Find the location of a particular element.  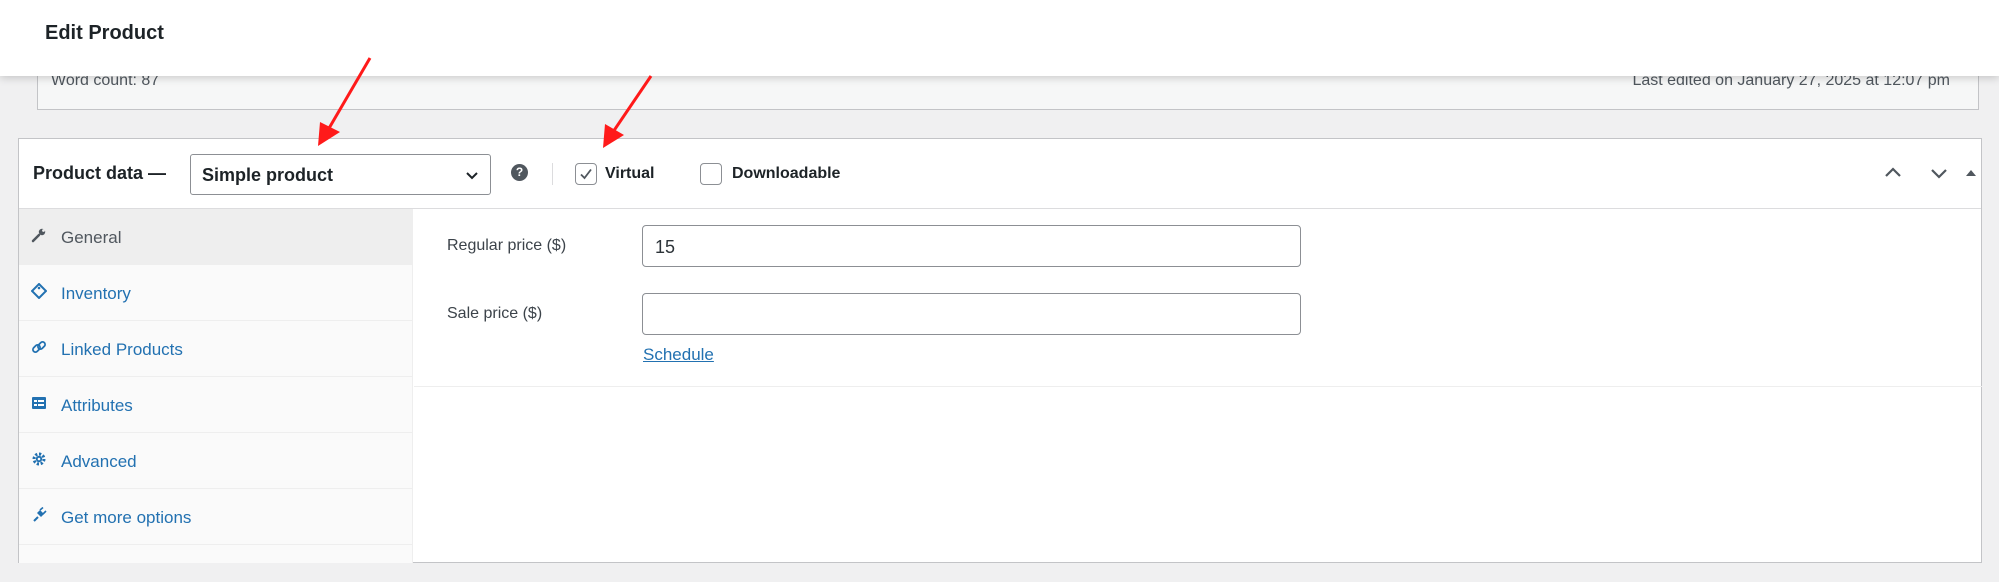

virtual-label: Virtual is located at coordinates (630, 174).